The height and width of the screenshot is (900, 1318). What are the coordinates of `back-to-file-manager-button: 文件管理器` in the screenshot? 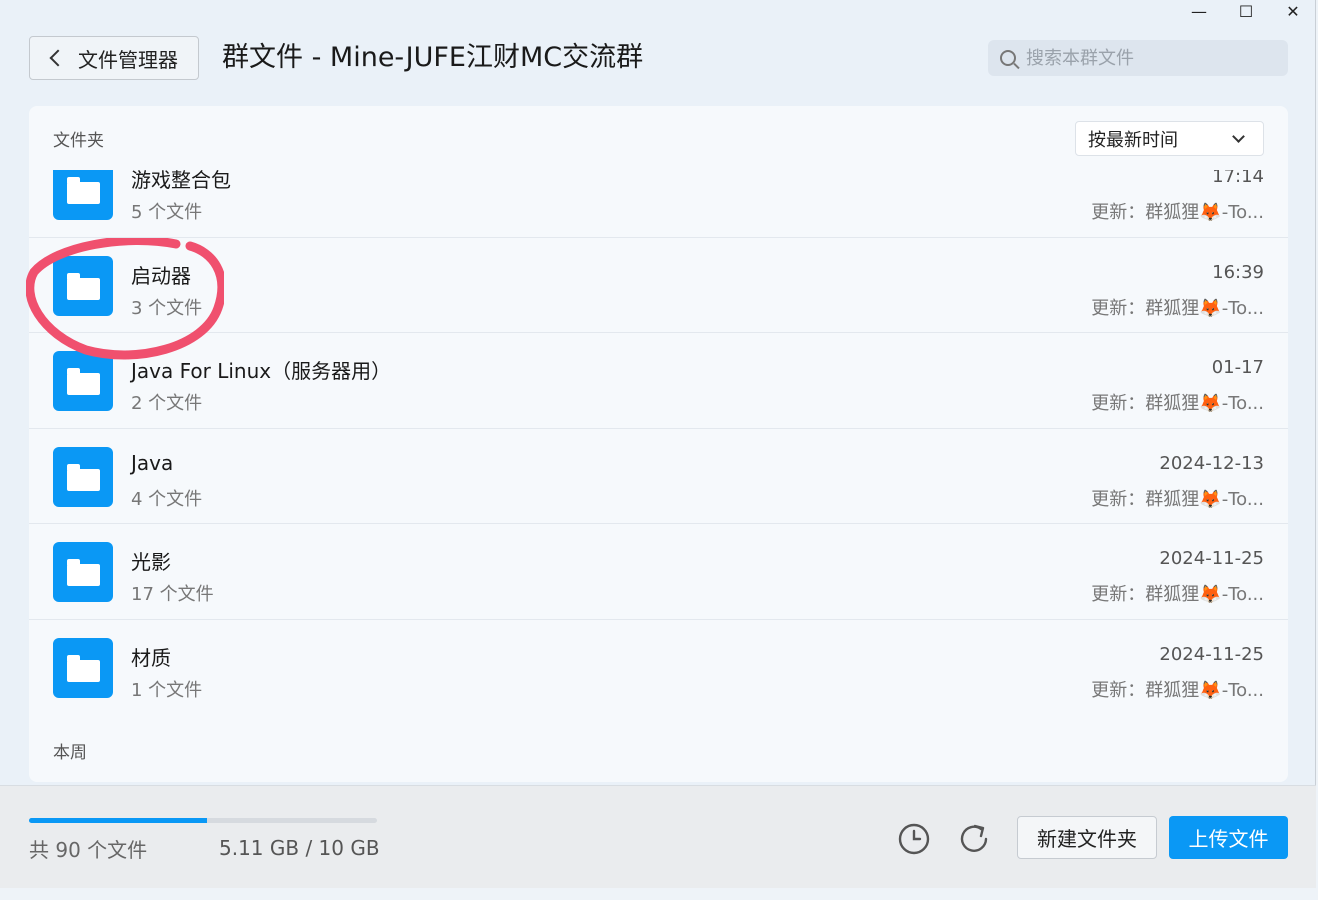 It's located at (114, 58).